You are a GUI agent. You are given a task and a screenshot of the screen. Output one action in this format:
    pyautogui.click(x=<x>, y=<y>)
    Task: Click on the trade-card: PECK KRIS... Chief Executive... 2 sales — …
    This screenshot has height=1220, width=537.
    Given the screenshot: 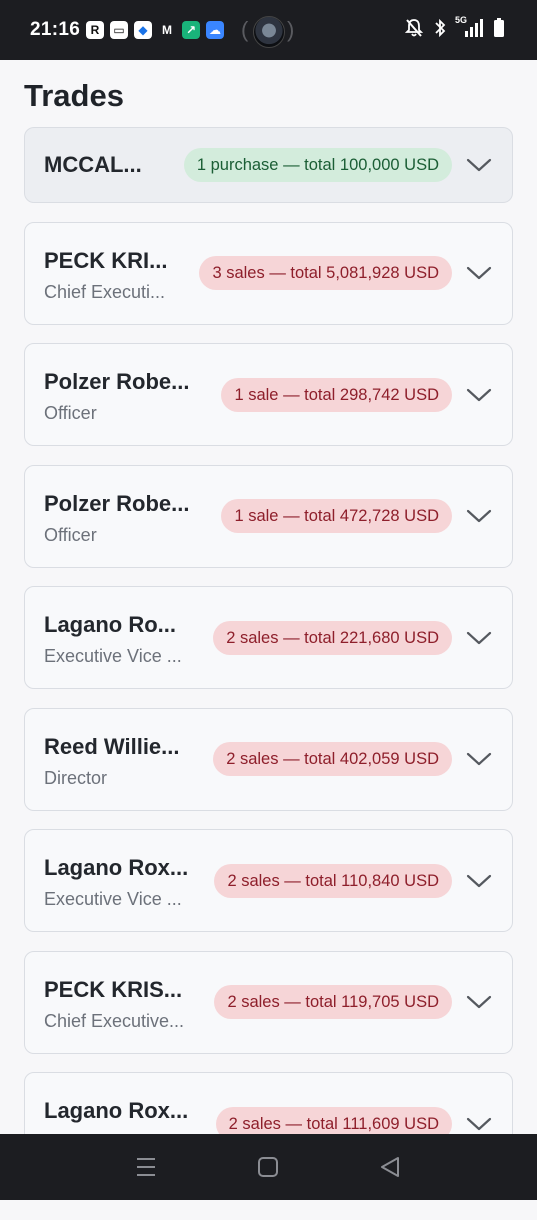 What is the action you would take?
    pyautogui.click(x=268, y=1002)
    